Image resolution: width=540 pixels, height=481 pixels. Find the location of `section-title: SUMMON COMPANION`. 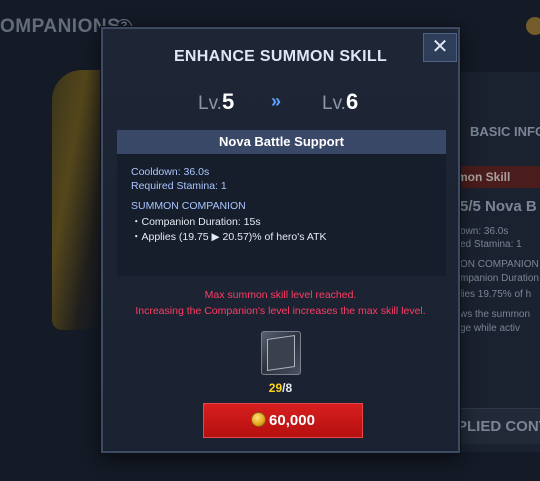

section-title: SUMMON COMPANION is located at coordinates (188, 206).